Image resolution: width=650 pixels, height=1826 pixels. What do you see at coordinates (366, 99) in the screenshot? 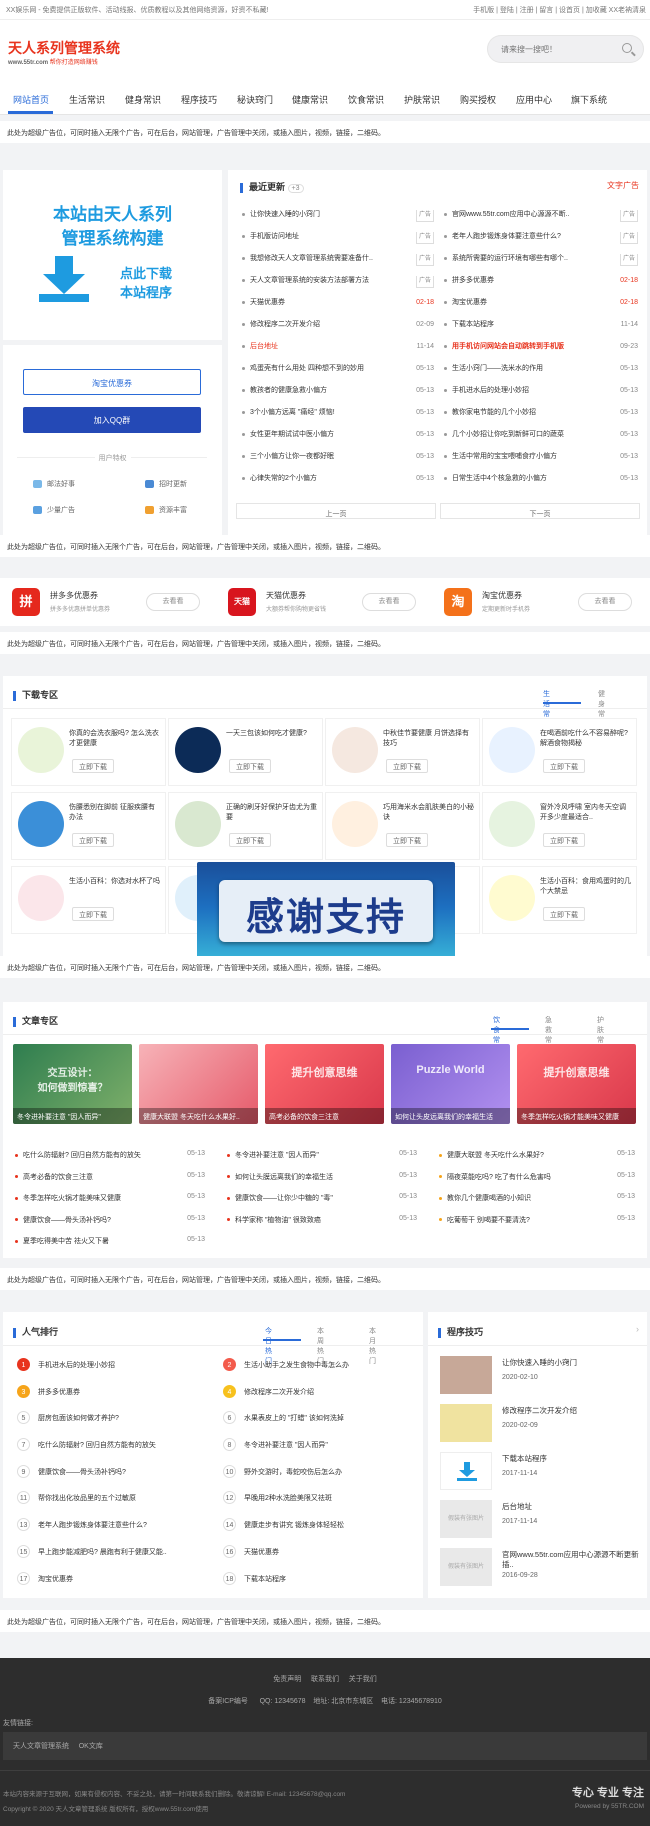
I see `nav-diet: 饮食常识` at bounding box center [366, 99].